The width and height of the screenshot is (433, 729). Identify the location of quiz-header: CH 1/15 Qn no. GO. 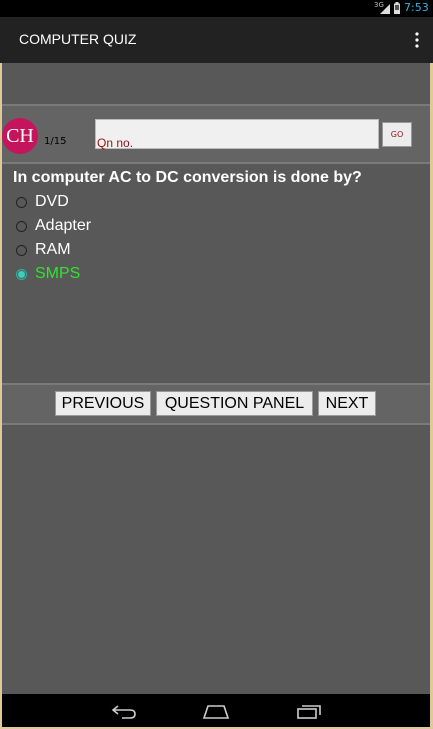
(216, 134).